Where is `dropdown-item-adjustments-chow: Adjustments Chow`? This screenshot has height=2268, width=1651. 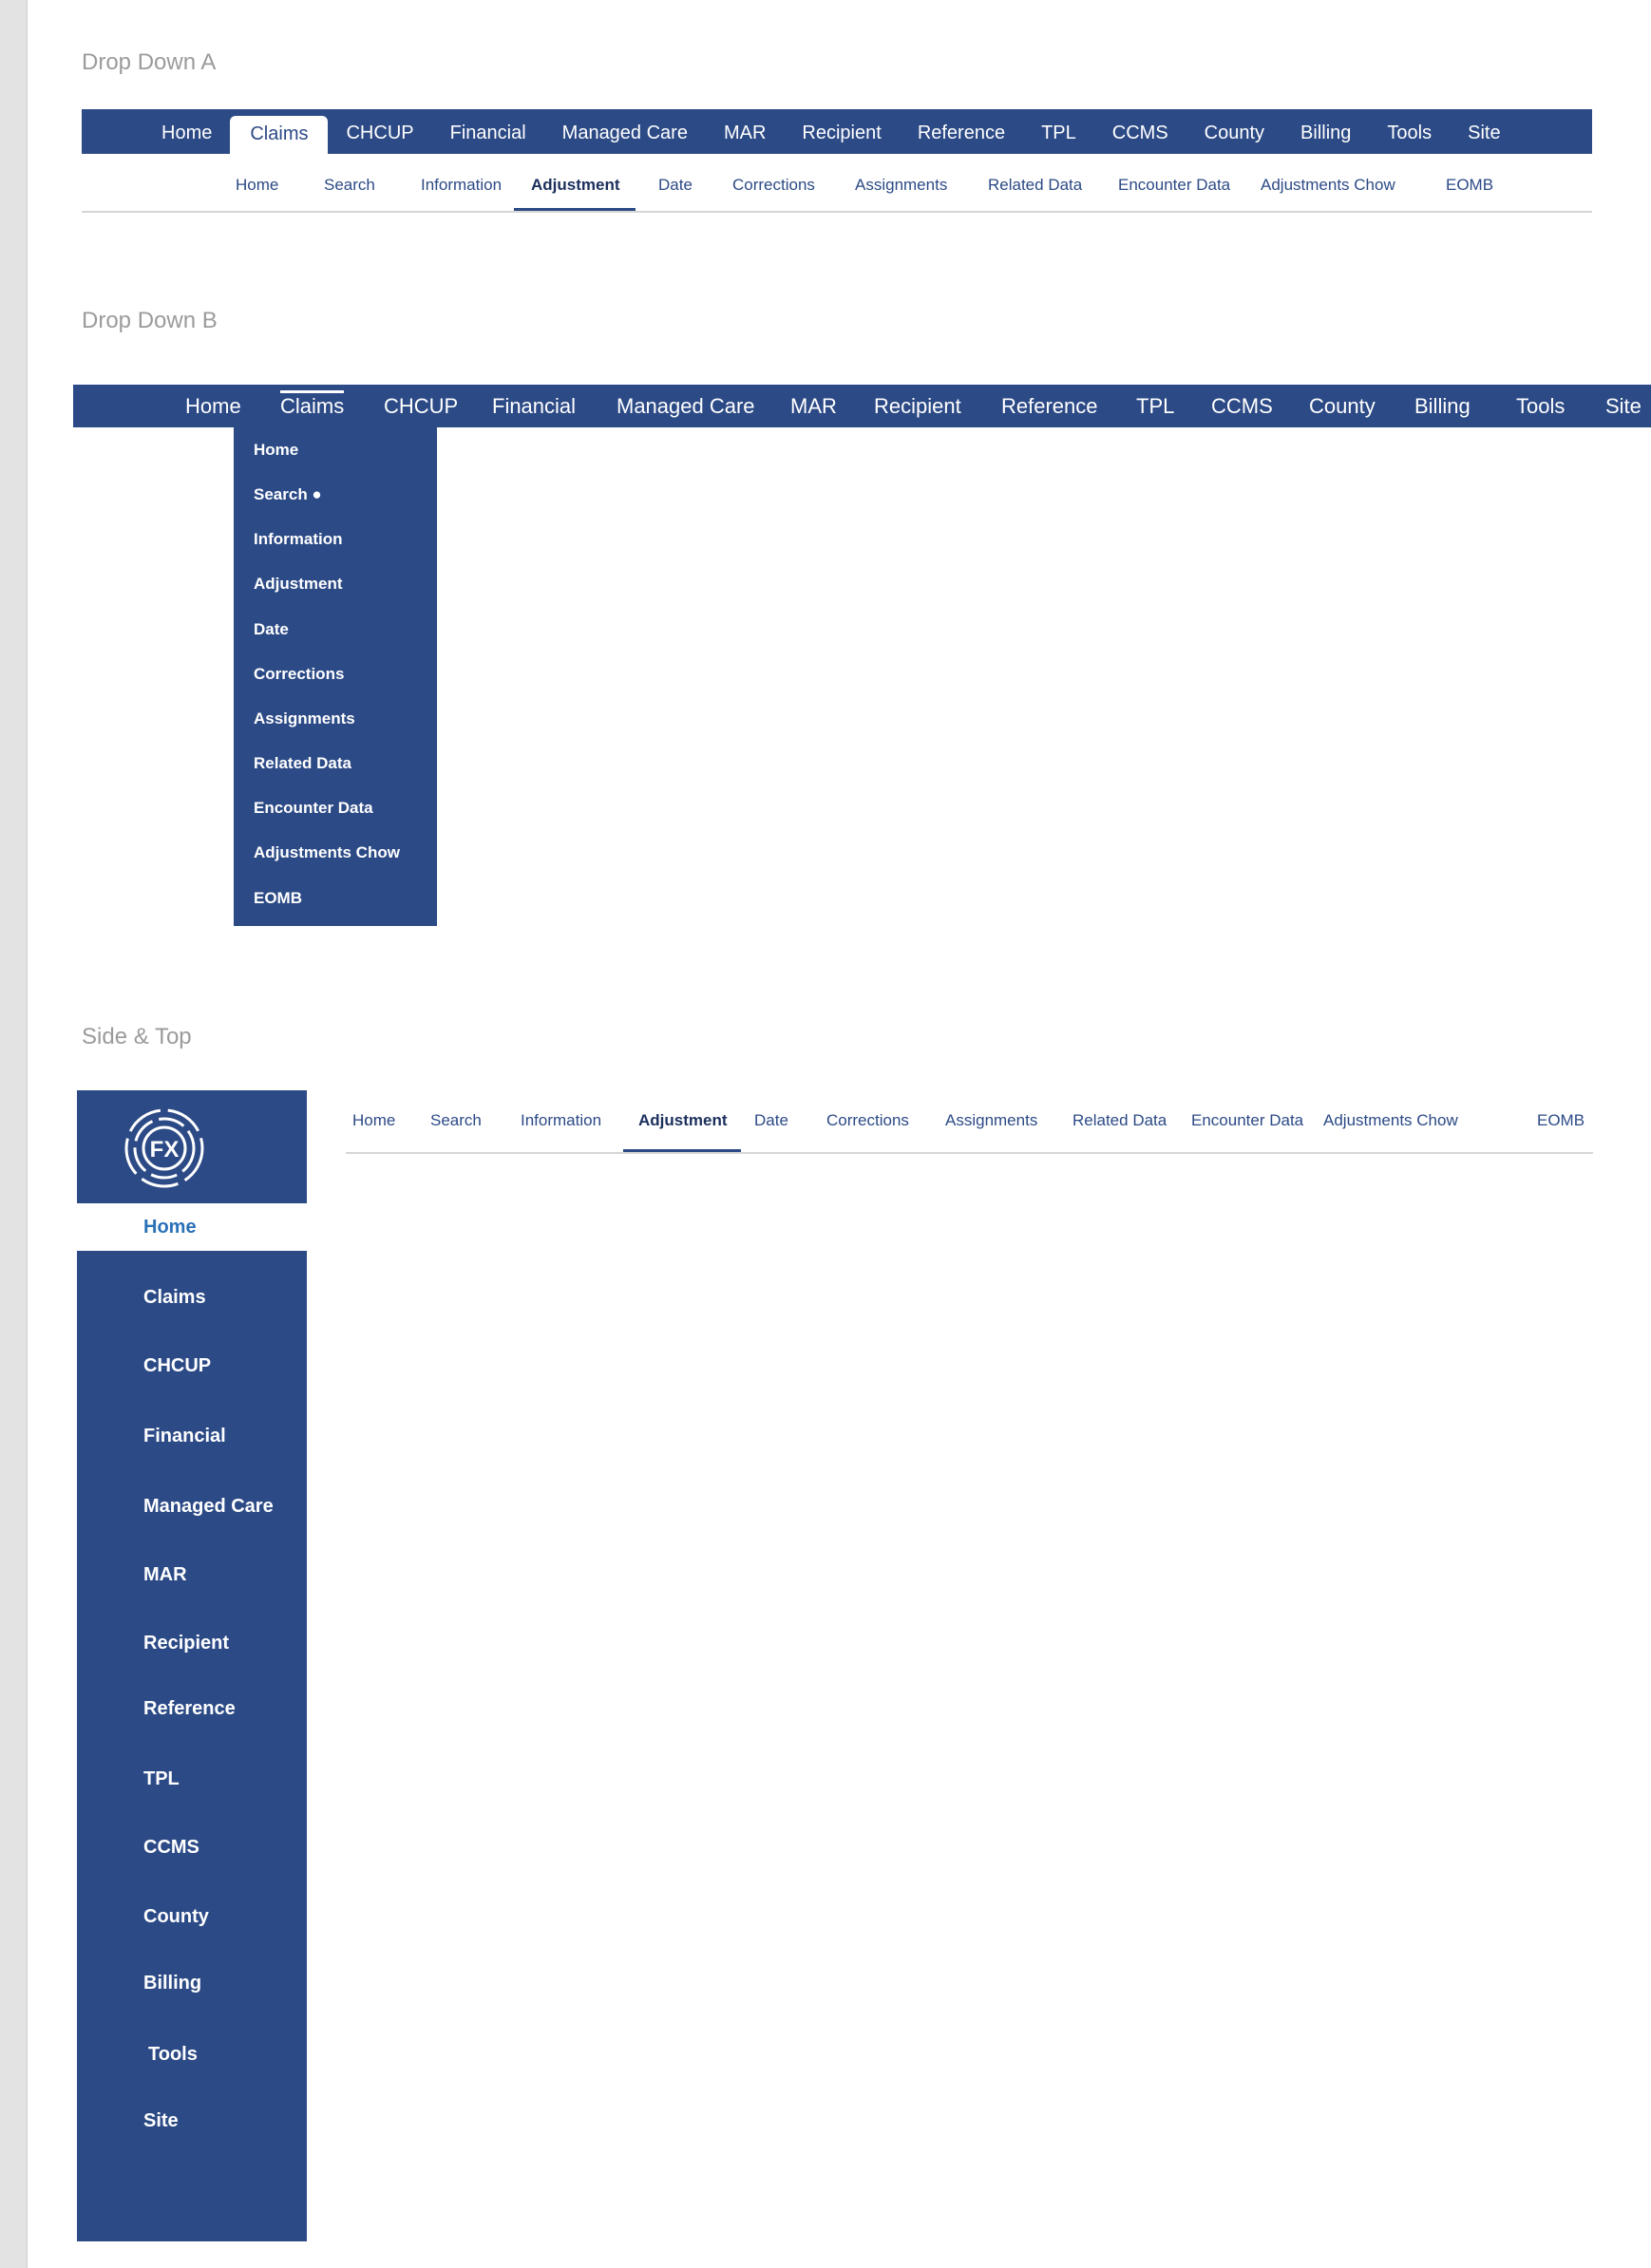
dropdown-item-adjustments-chow: Adjustments Chow is located at coordinates (327, 852).